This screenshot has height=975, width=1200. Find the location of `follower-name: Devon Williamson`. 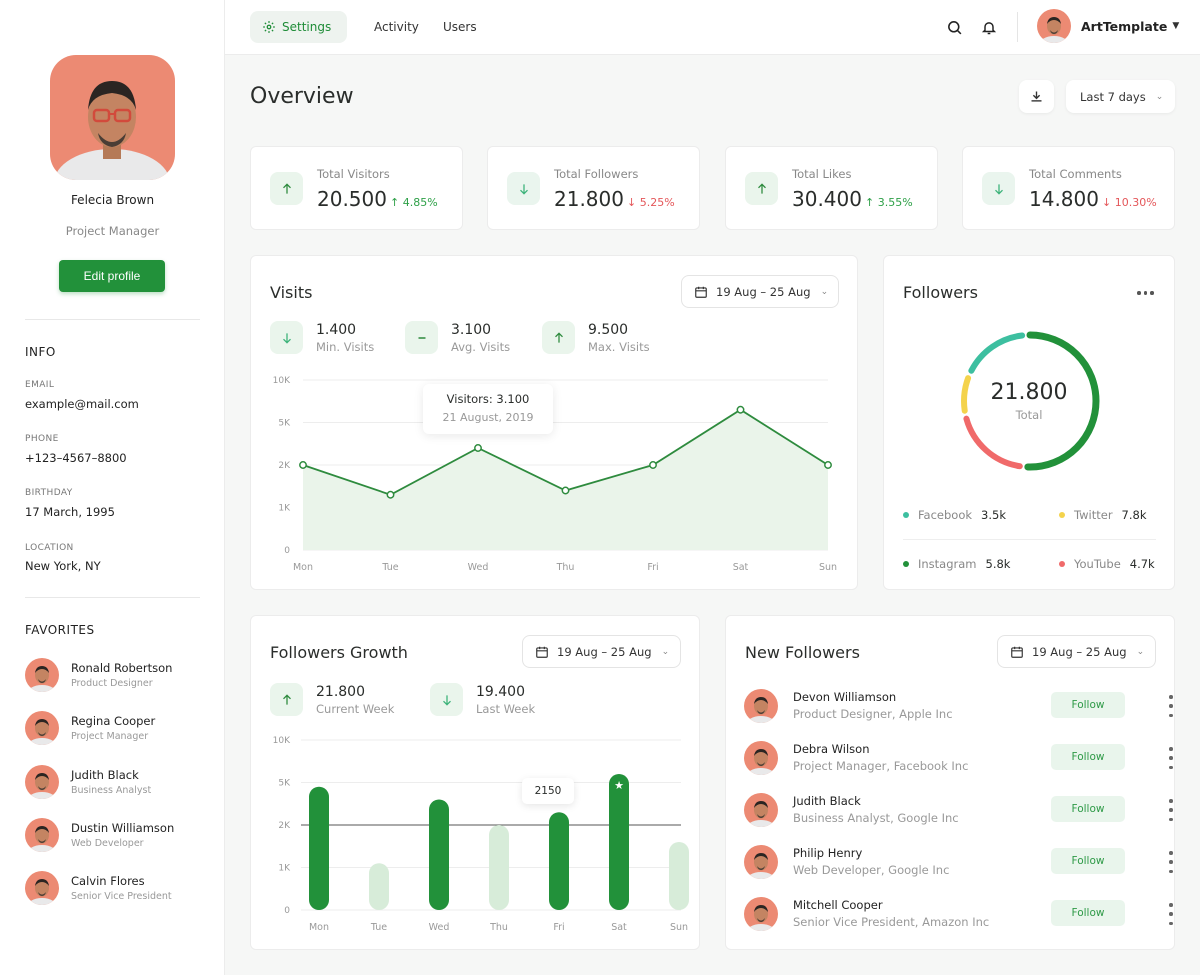

follower-name: Devon Williamson is located at coordinates (845, 697).